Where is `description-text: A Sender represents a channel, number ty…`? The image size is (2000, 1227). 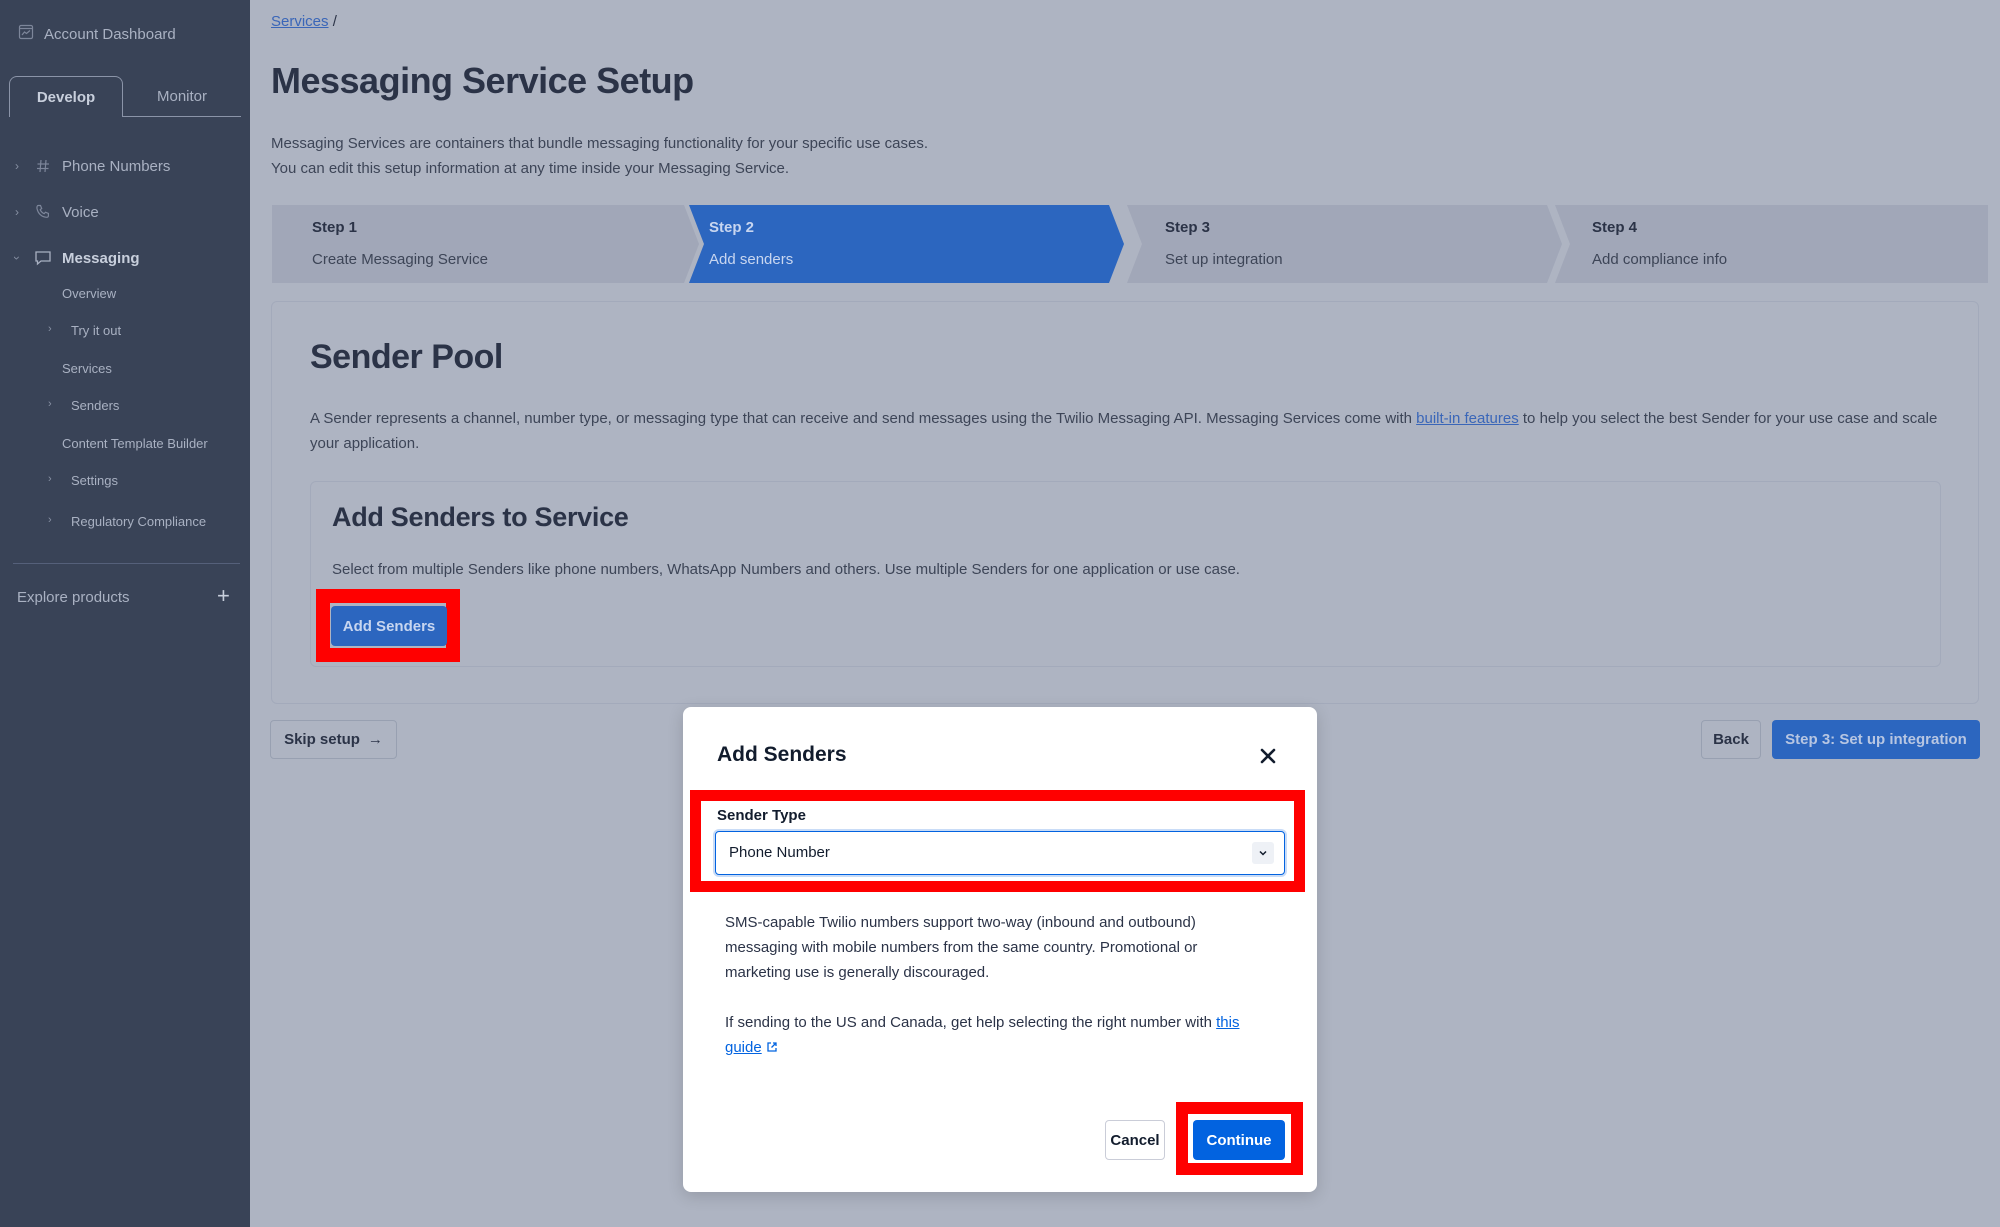 description-text: A Sender represents a channel, number ty… is located at coordinates (863, 418).